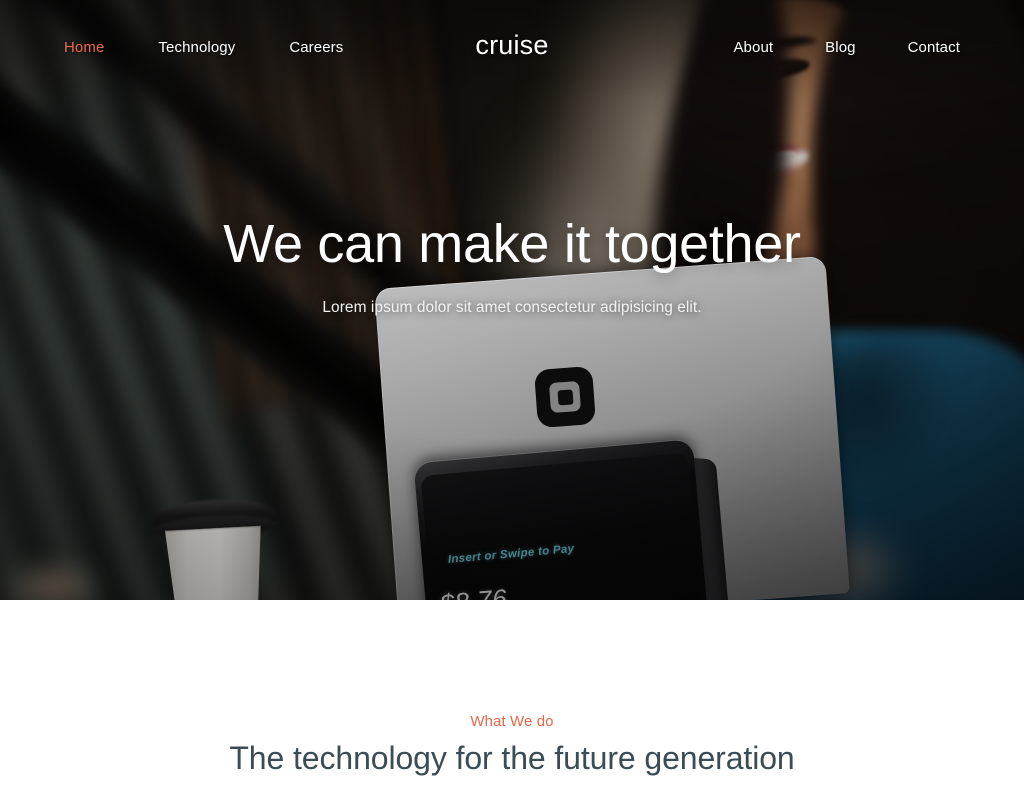 This screenshot has width=1024, height=800. Describe the element at coordinates (215, 548) in the screenshot. I see `coffee-cup` at that location.